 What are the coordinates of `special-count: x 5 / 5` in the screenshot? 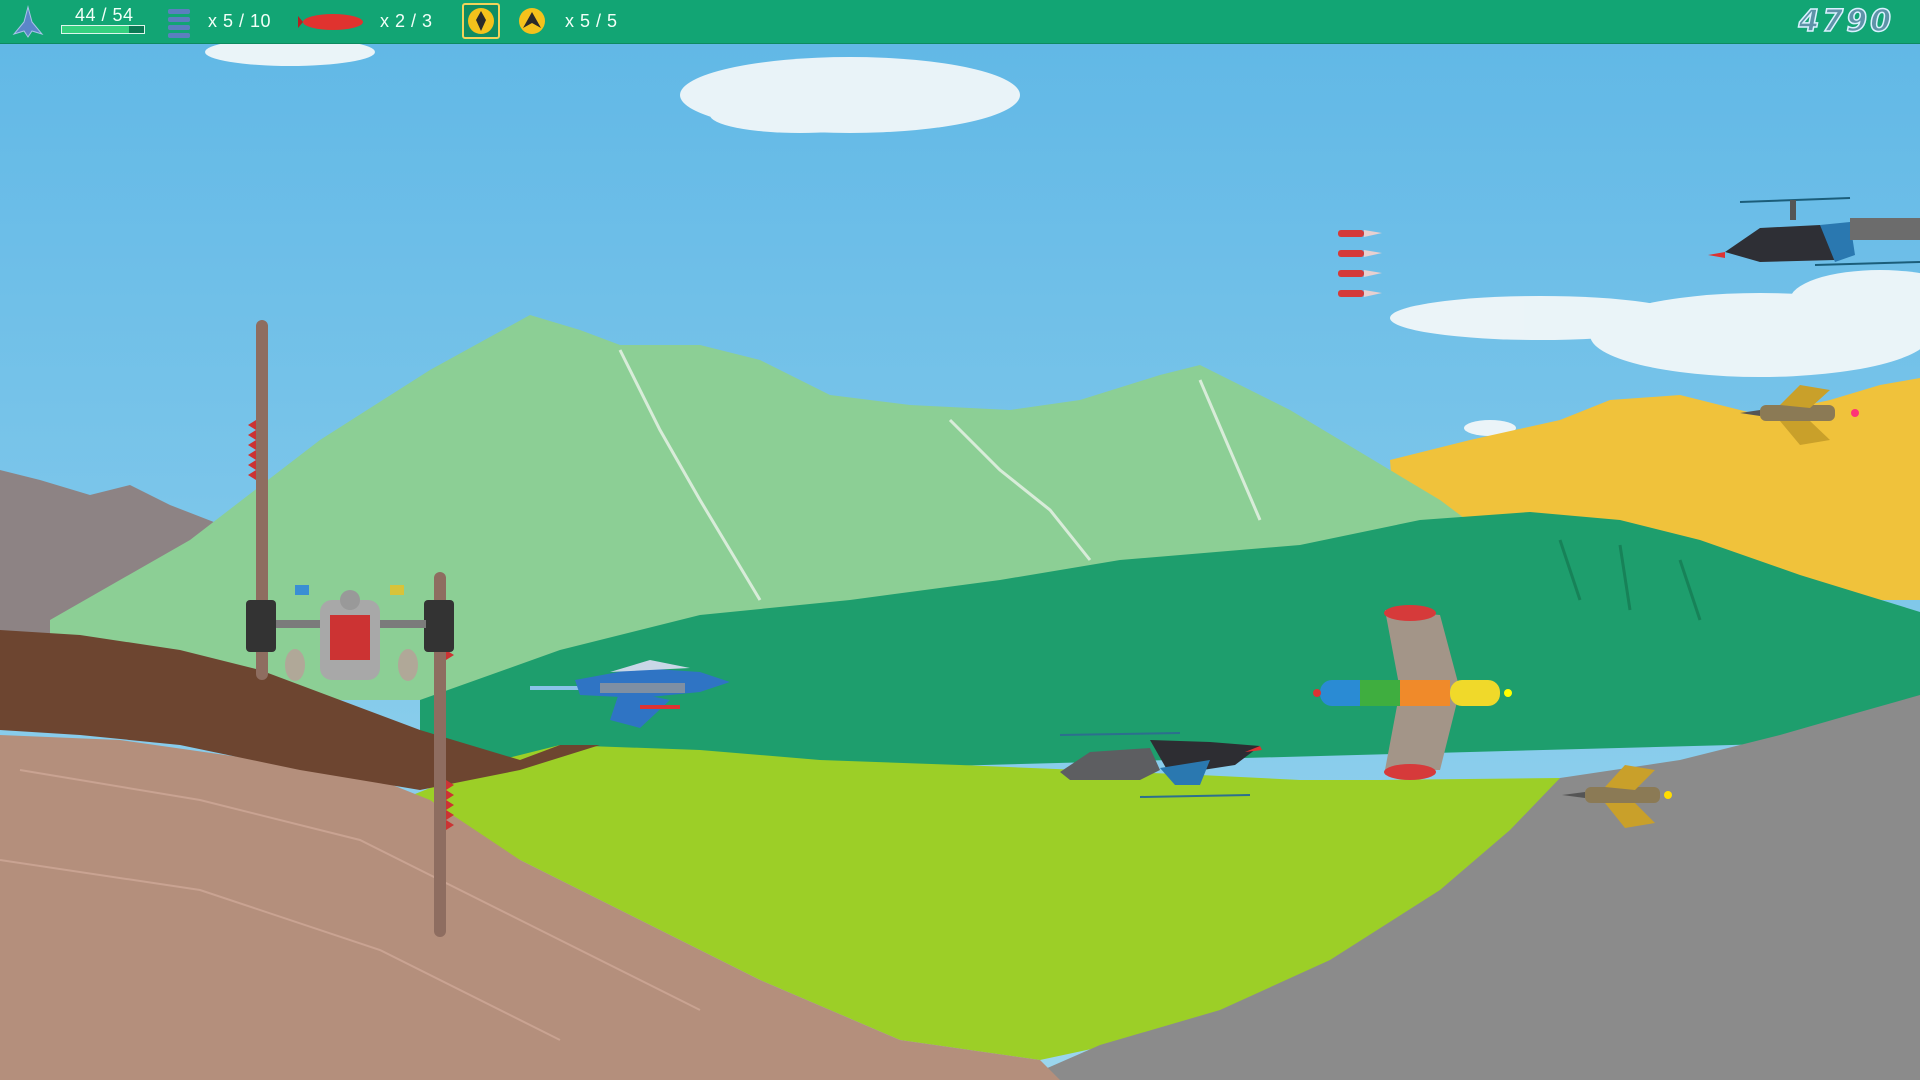 It's located at (591, 21).